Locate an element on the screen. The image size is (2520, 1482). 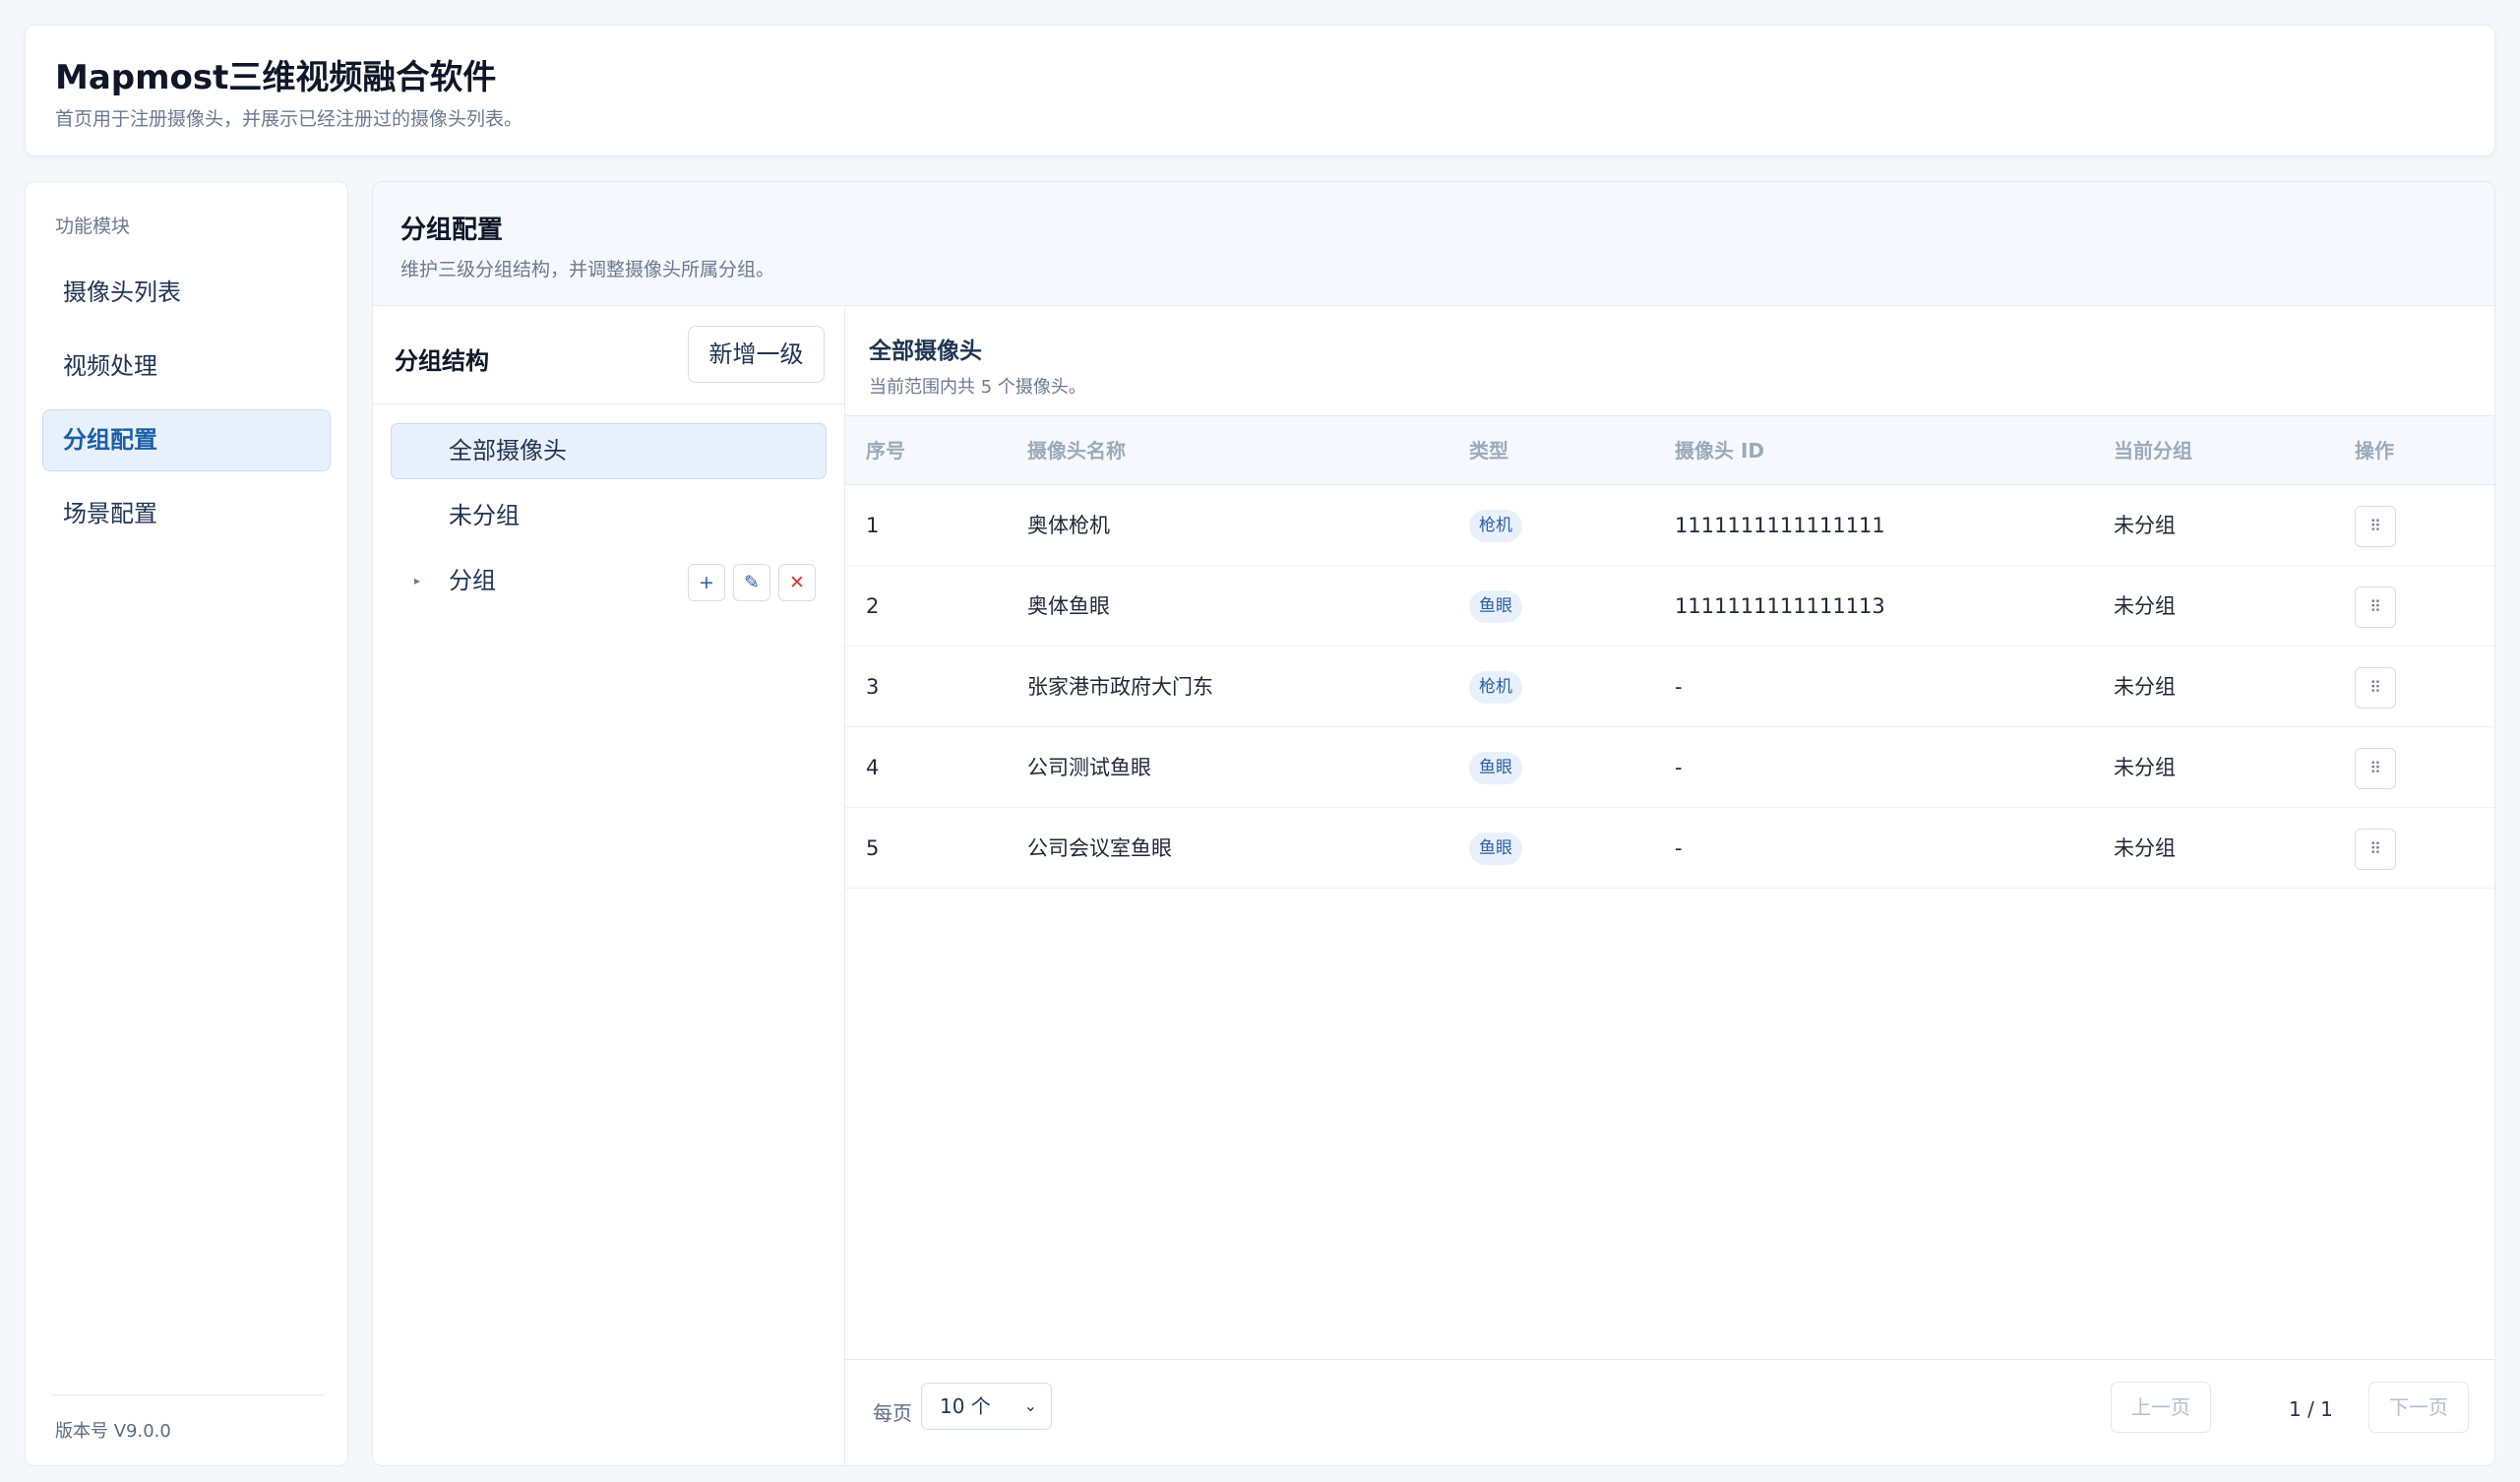
cell-index: 4 is located at coordinates (873, 767).